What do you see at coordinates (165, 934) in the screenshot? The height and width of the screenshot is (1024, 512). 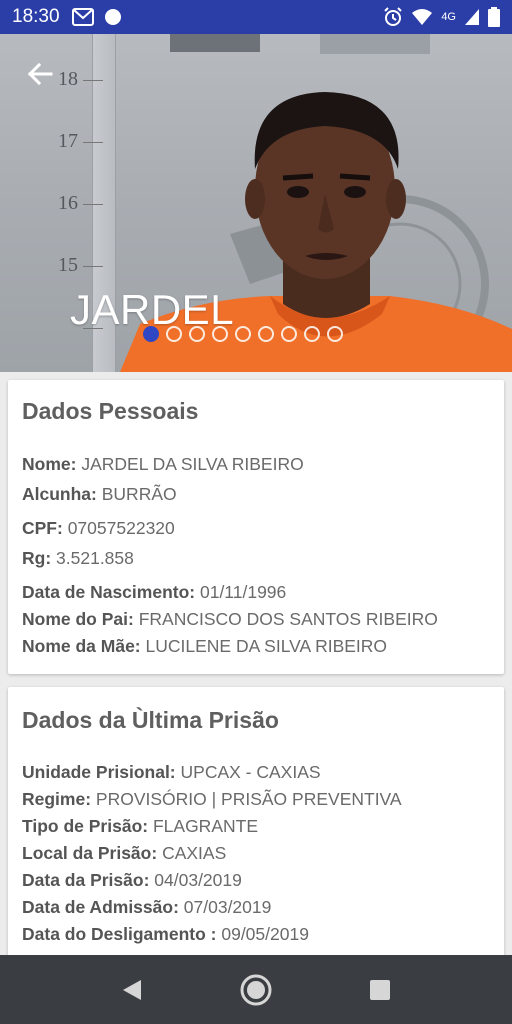 I see `field-data-desligamento: Data do Desligamento : 09/05/2019` at bounding box center [165, 934].